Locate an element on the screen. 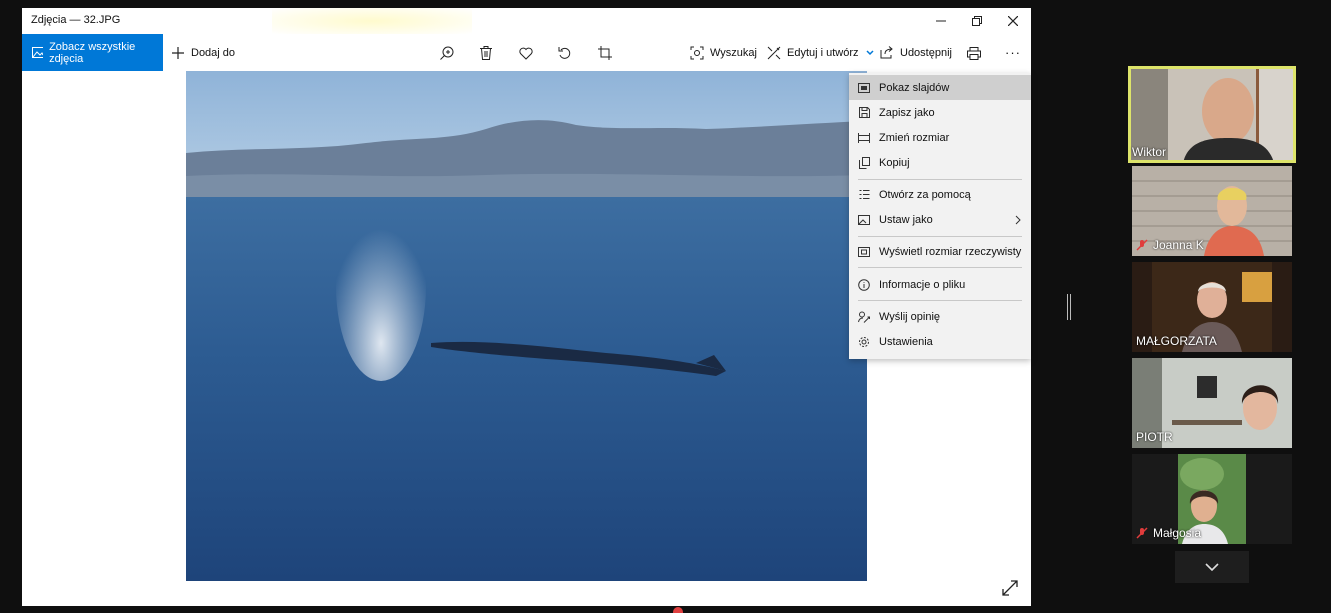 The height and width of the screenshot is (613, 1331). menu-item-copy: Kopiuj is located at coordinates (940, 162).